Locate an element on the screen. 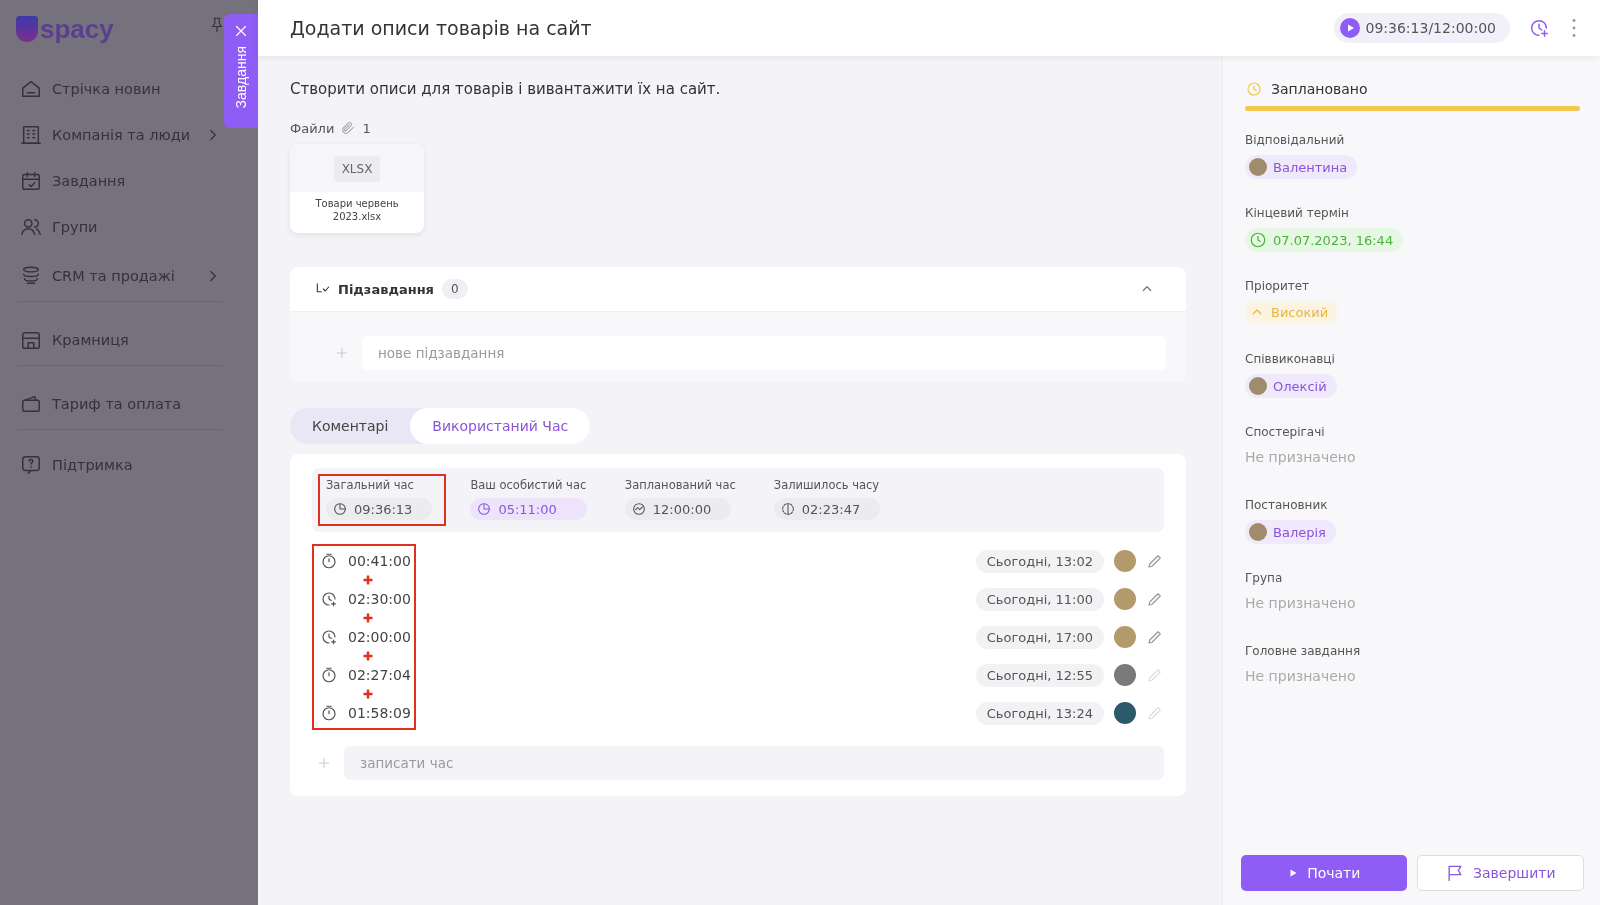 The height and width of the screenshot is (905, 1600). stat-value: 12:00:00 is located at coordinates (678, 509).